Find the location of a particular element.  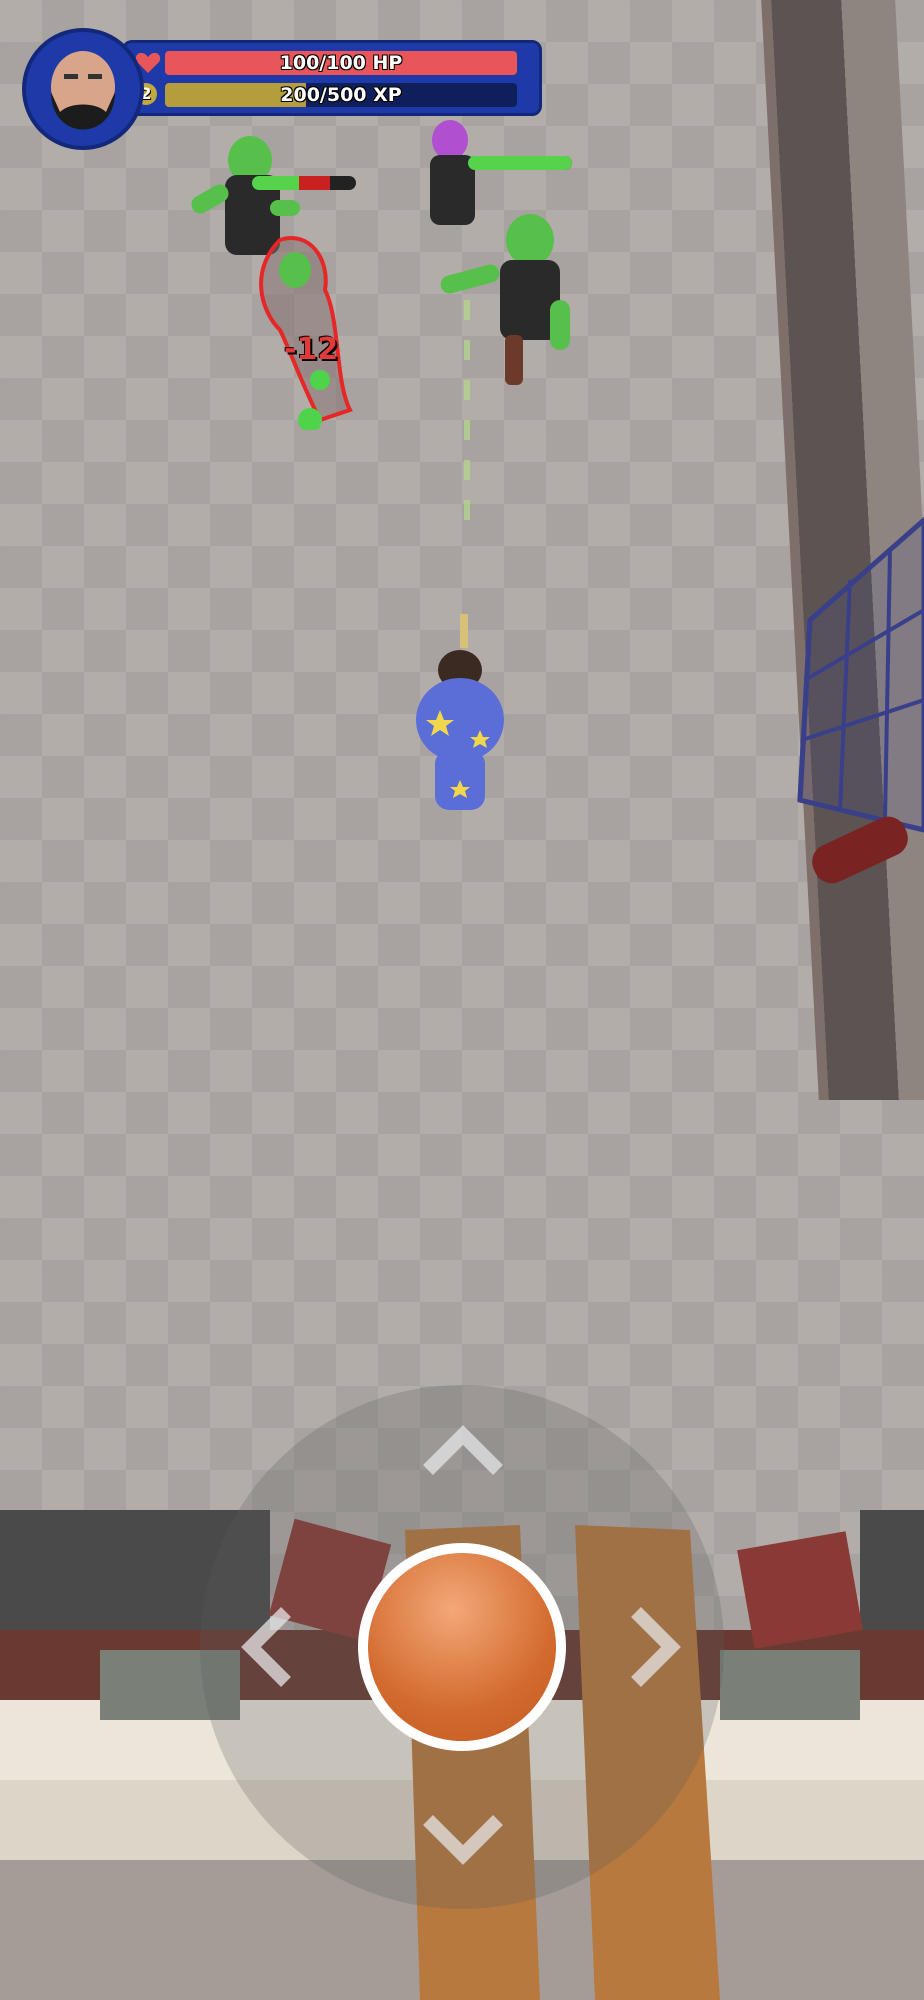

xp-text: 200/500 XP is located at coordinates (341, 95).